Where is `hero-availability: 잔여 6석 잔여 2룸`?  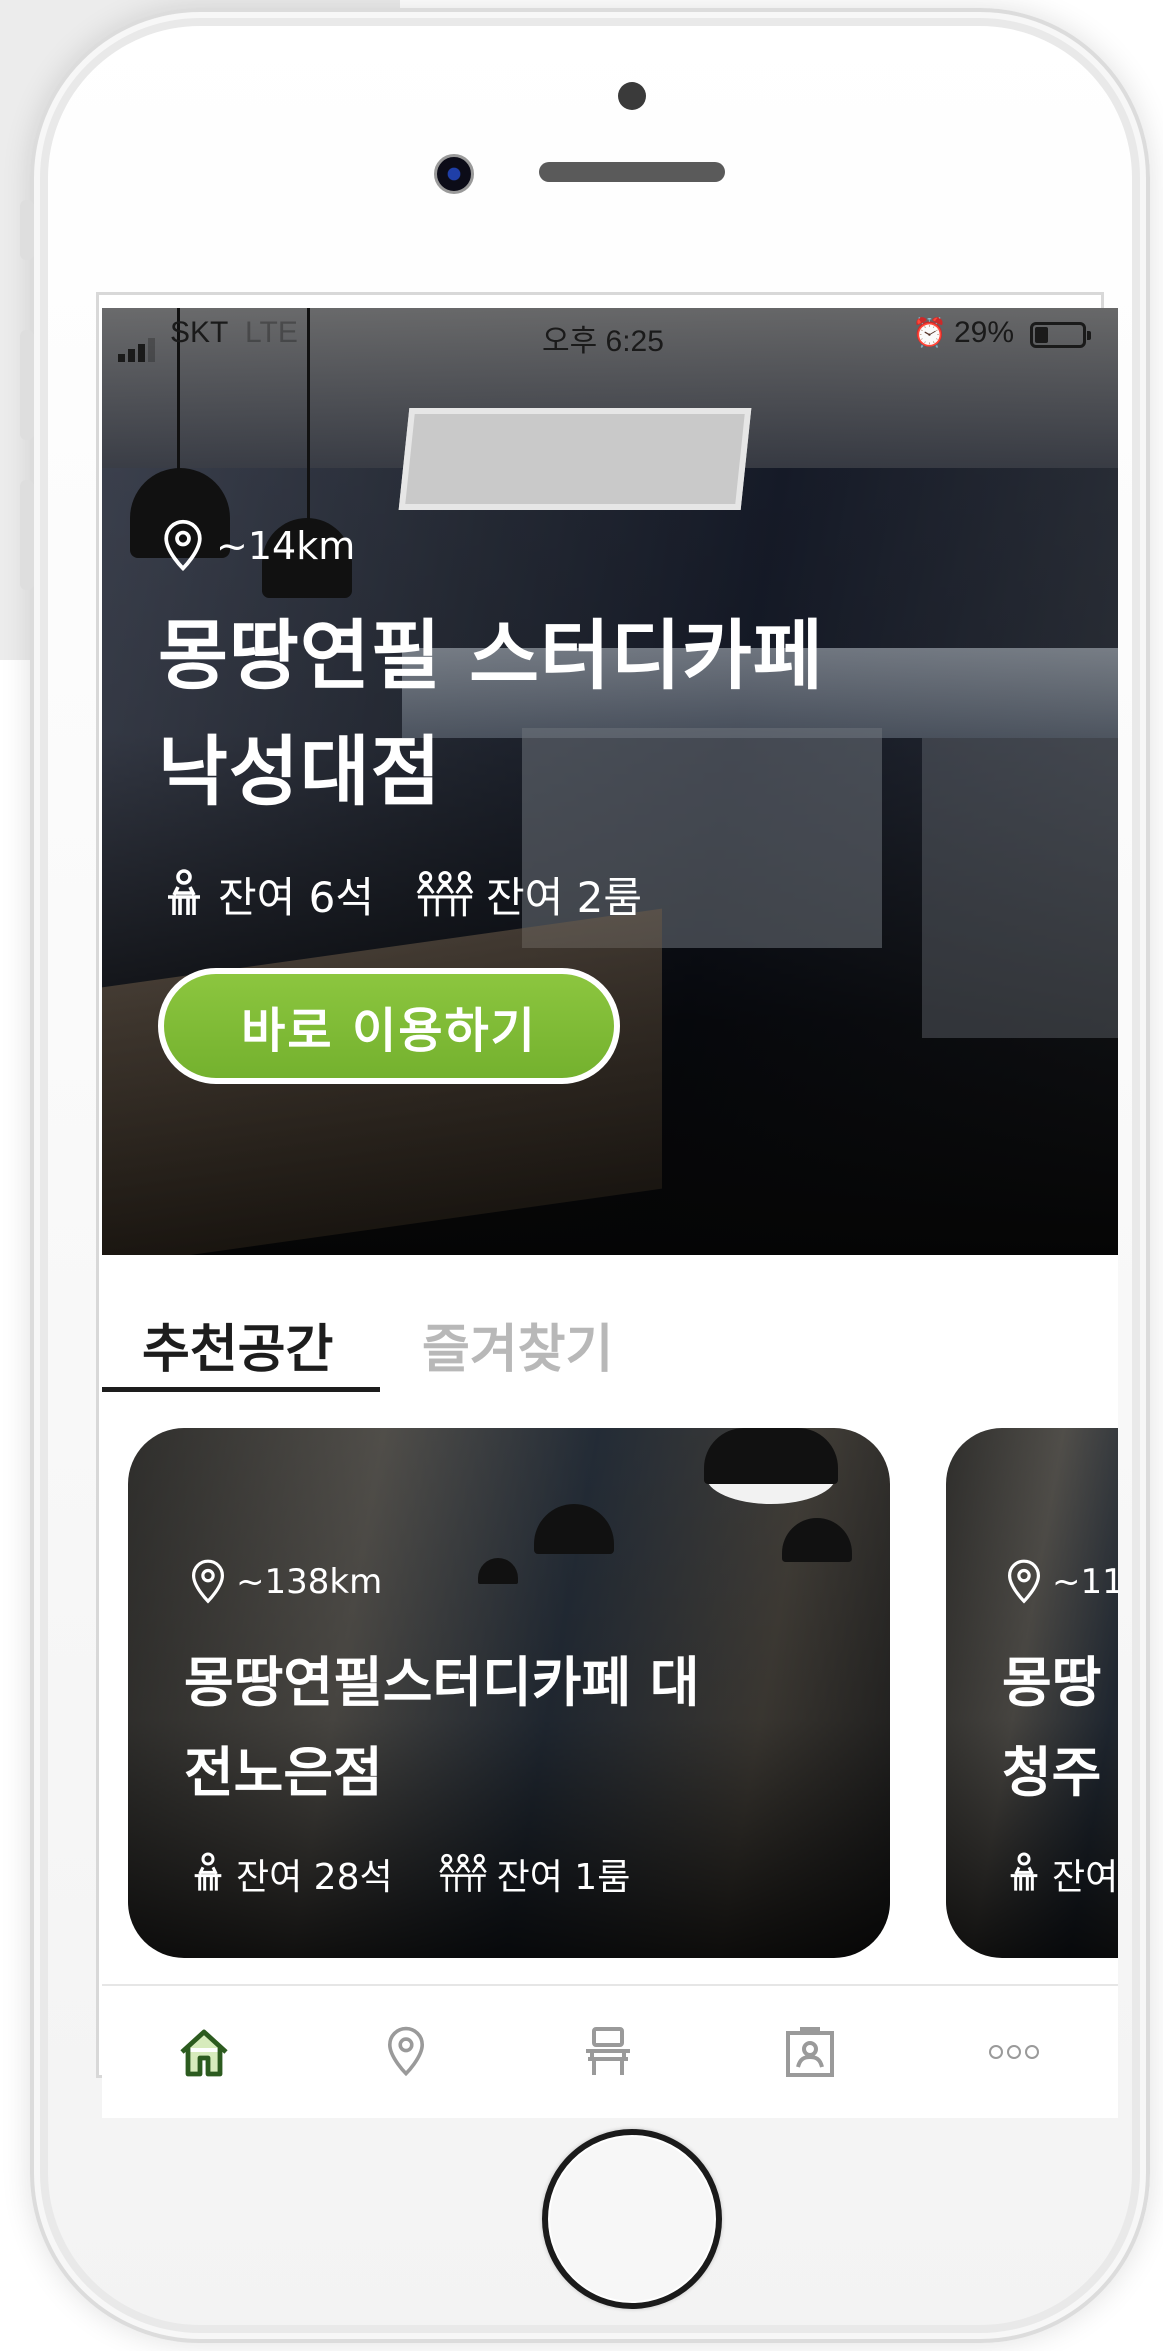
hero-availability: 잔여 6석 잔여 2룸 is located at coordinates (421, 894).